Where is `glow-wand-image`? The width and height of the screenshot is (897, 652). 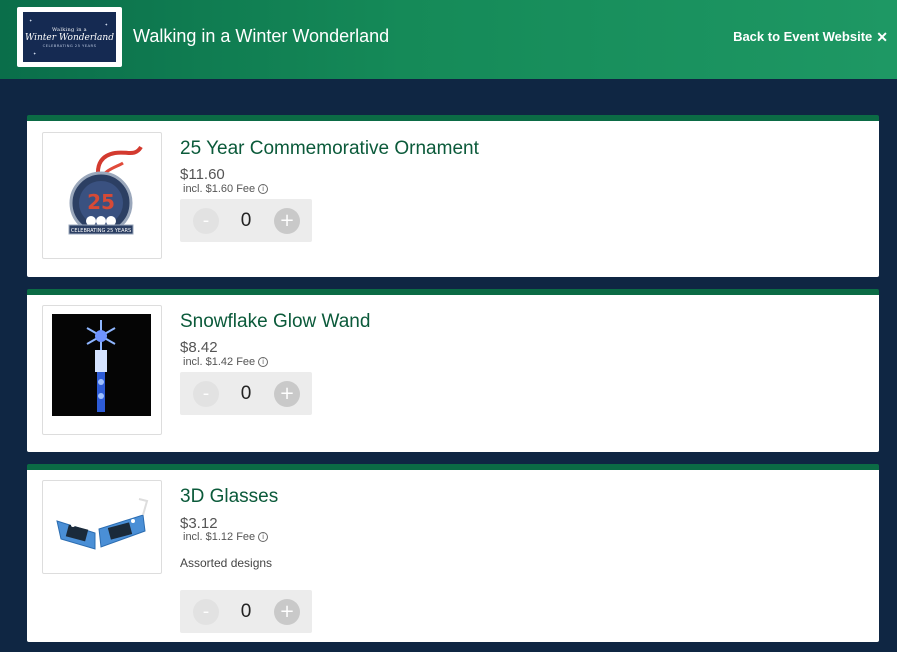
glow-wand-image is located at coordinates (101, 365).